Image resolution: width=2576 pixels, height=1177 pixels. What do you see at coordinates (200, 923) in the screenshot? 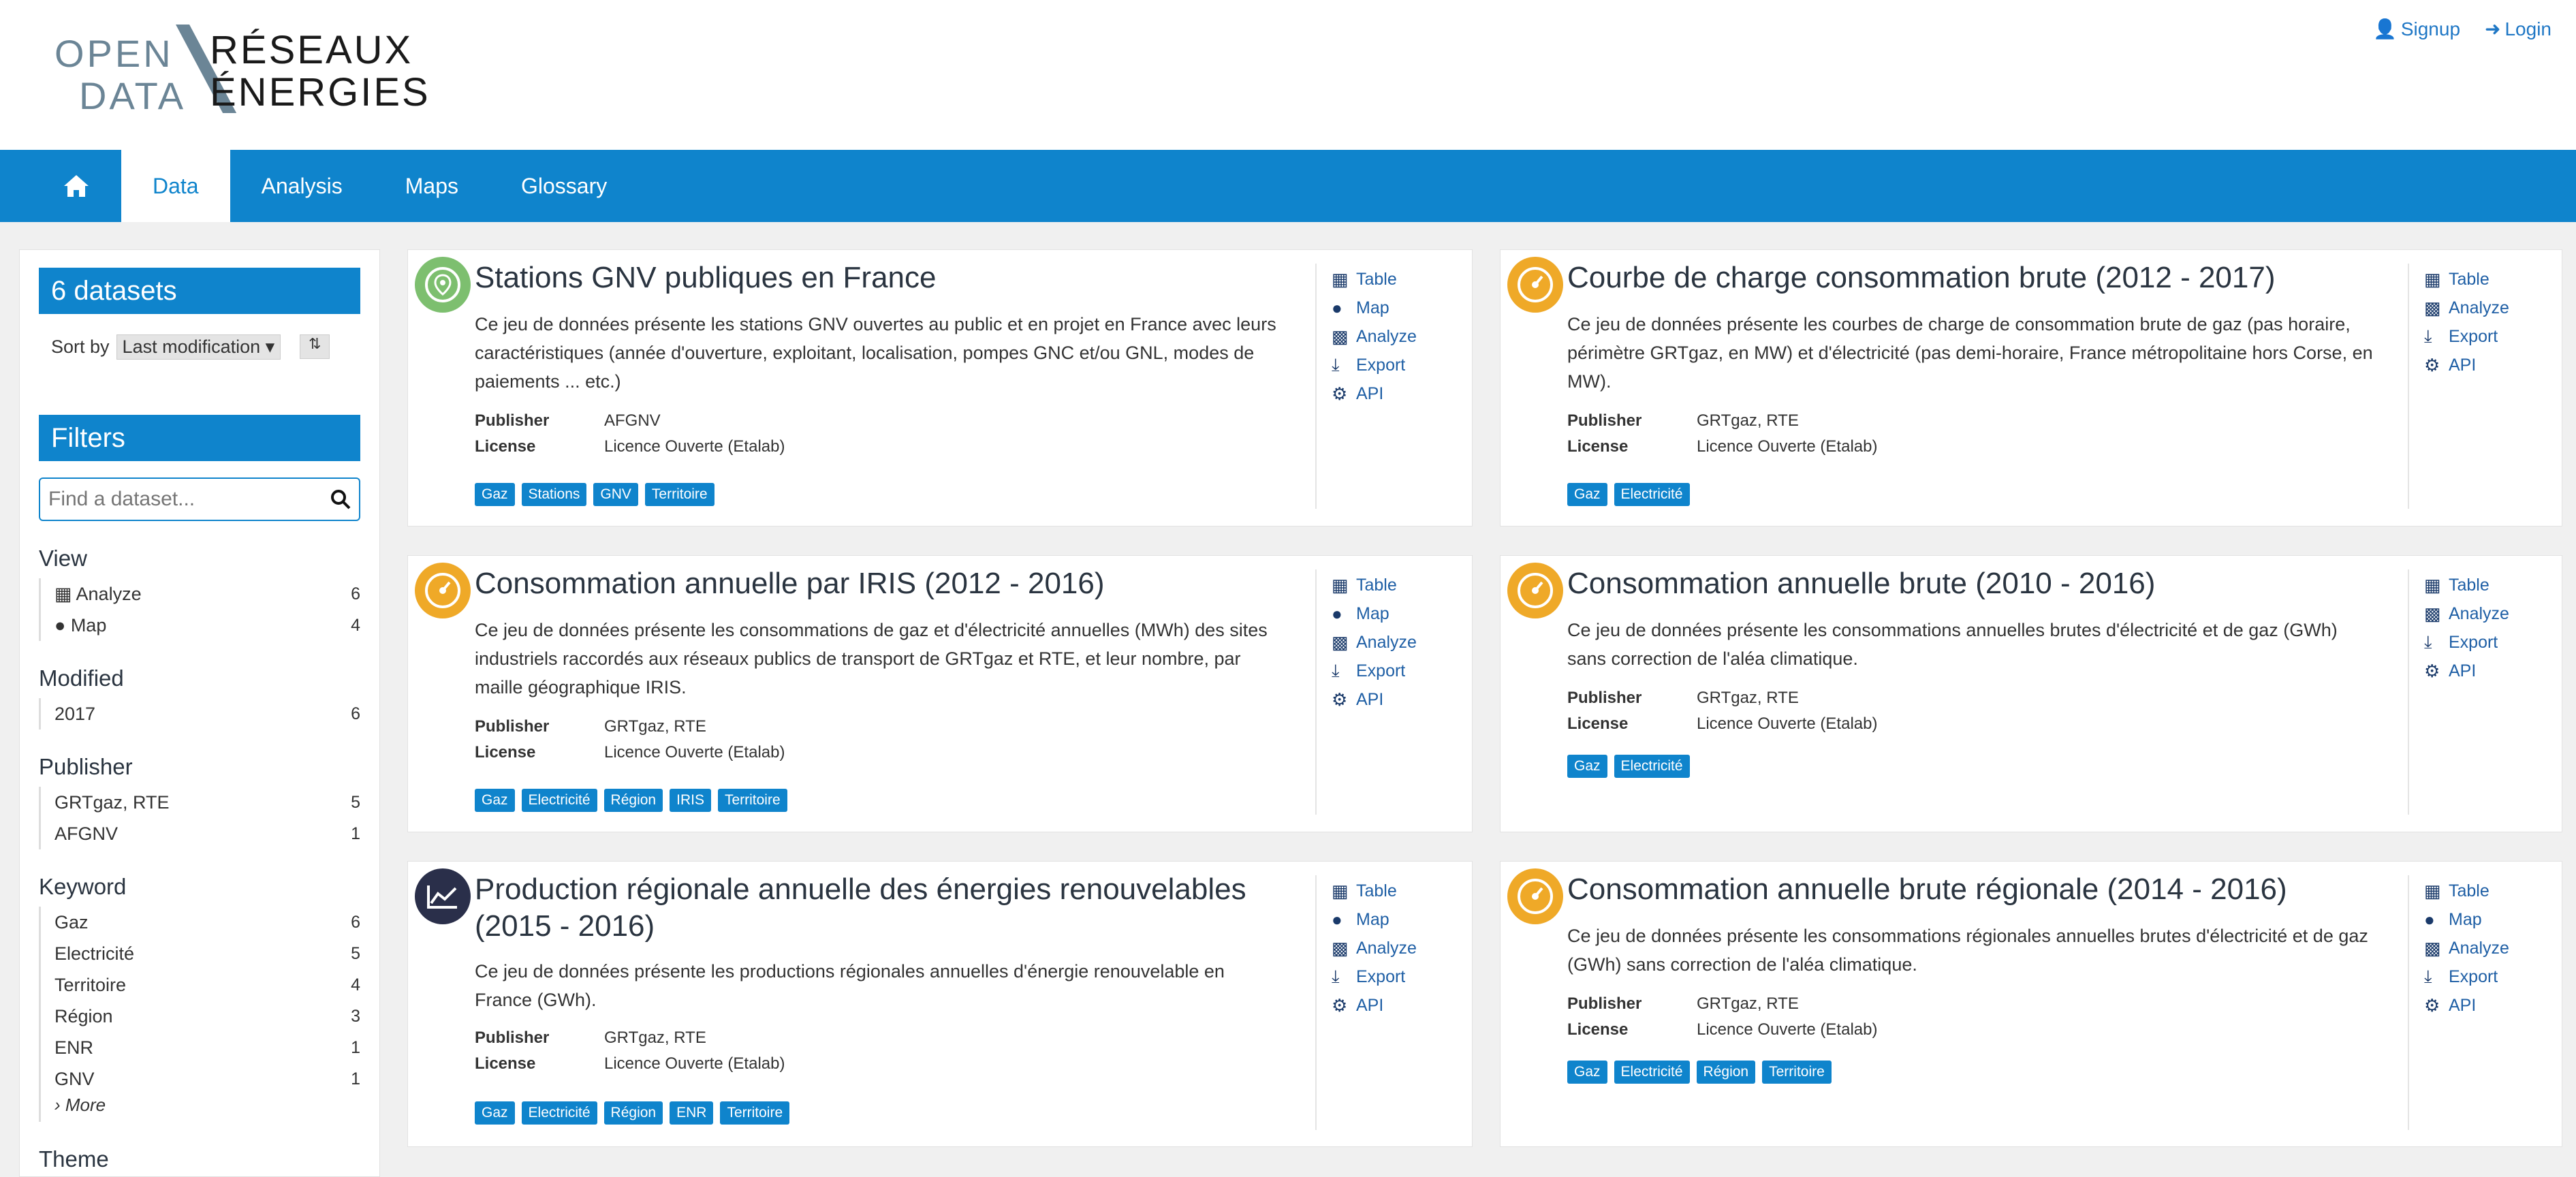
I see `facet-item-gaz: Gaz 6` at bounding box center [200, 923].